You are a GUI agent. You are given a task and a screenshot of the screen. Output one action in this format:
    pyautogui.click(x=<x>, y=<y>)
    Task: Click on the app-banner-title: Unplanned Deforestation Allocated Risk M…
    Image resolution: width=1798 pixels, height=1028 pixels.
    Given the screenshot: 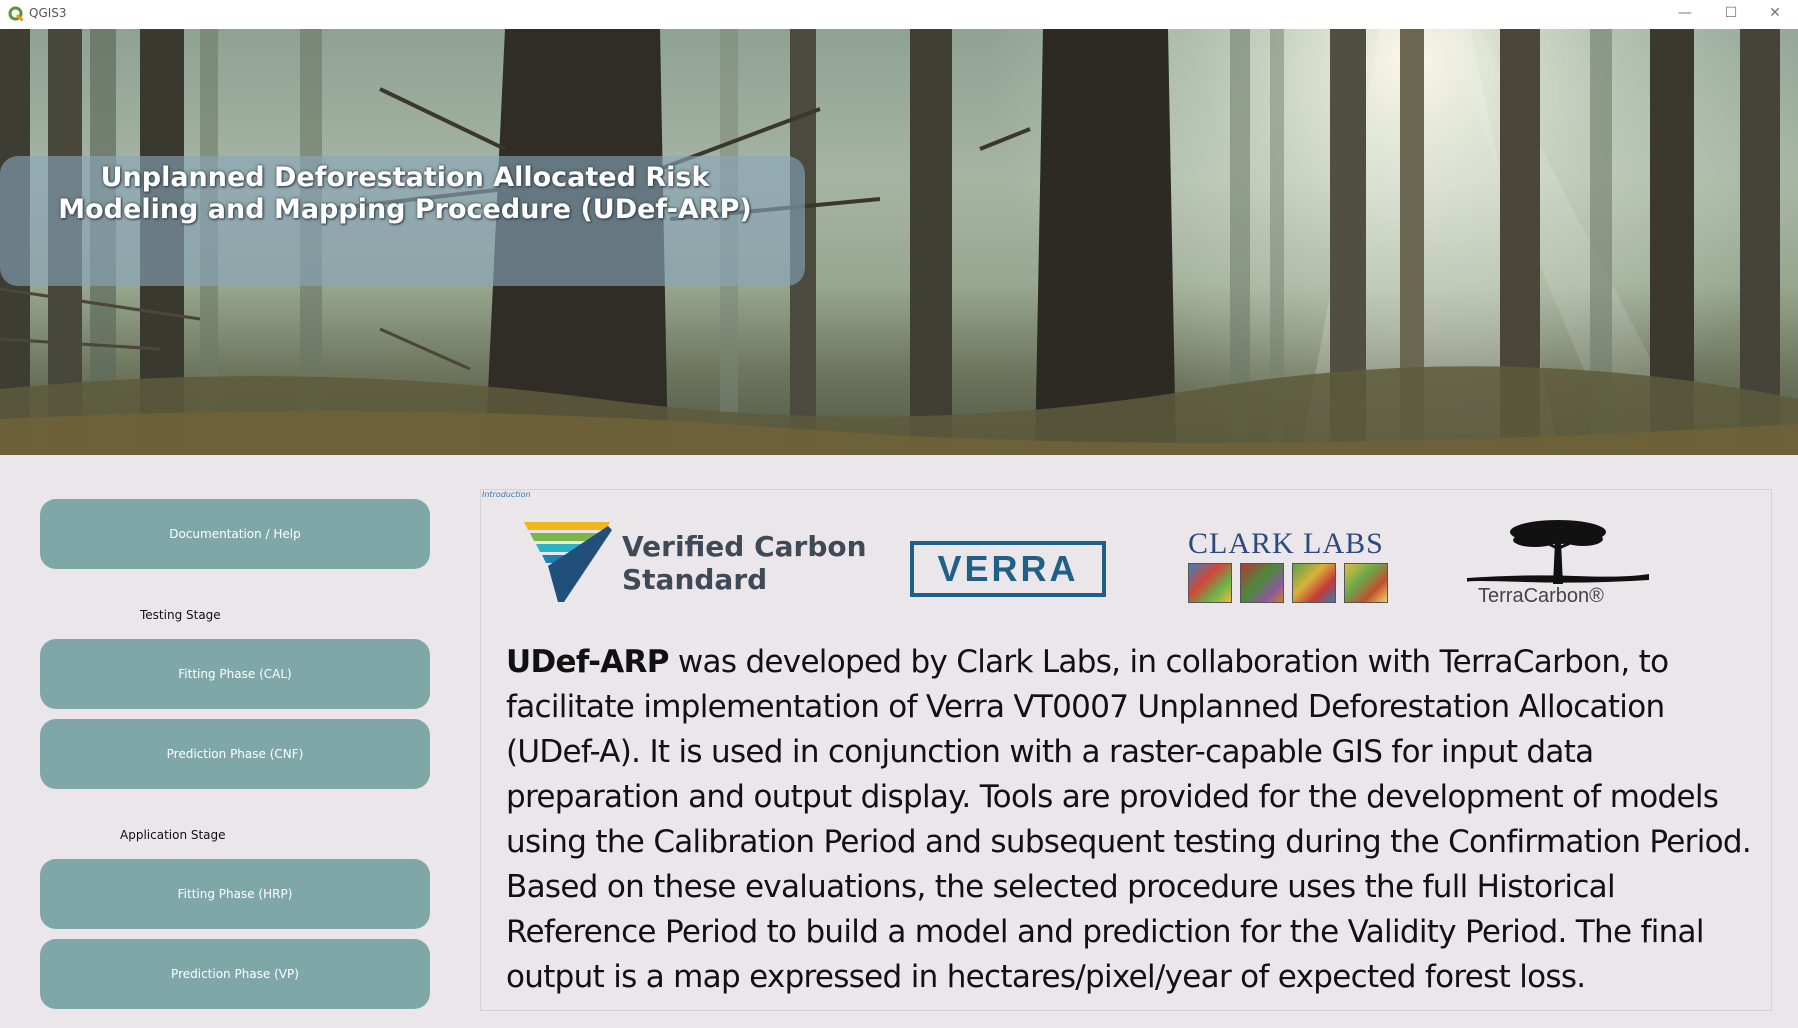 What is the action you would take?
    pyautogui.click(x=405, y=193)
    